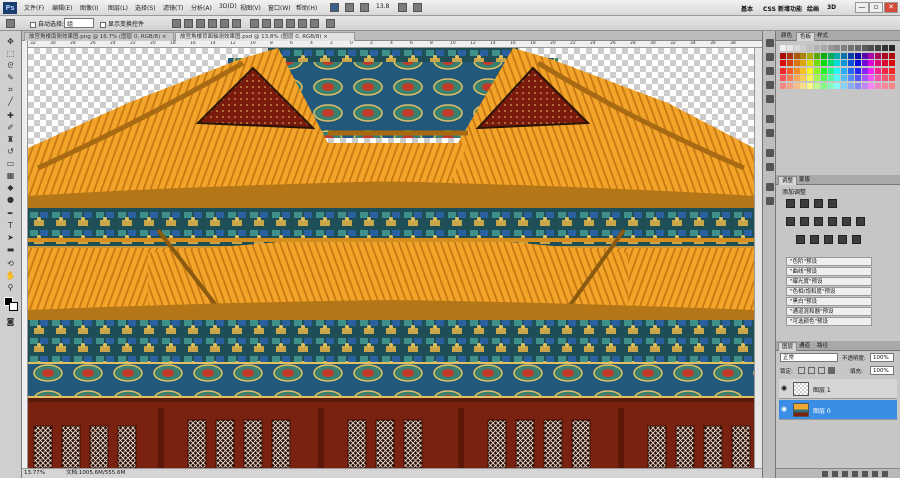 This screenshot has width=900, height=478. What do you see at coordinates (770, 201) in the screenshot?
I see `masks-panel-icon` at bounding box center [770, 201].